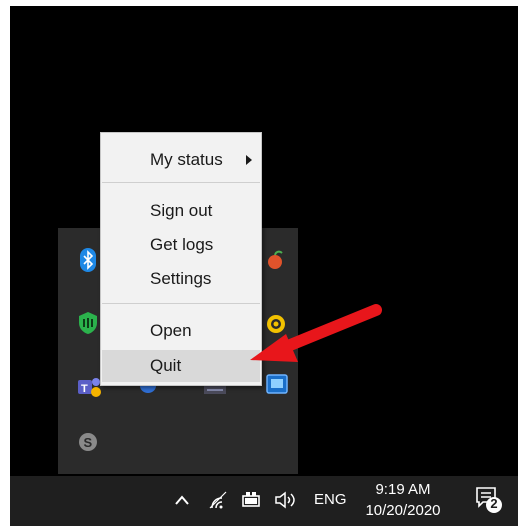  Describe the element at coordinates (403, 501) in the screenshot. I see `taskbar-clock: 9:19 AM 10/20/2020` at that location.